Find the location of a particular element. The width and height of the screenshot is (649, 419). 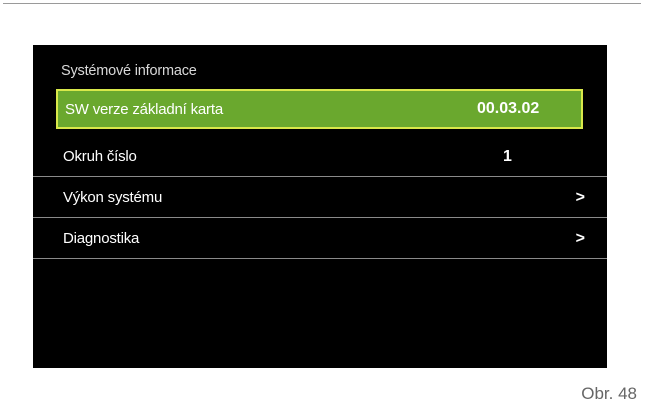

row-label: Výkon systému is located at coordinates (113, 197).